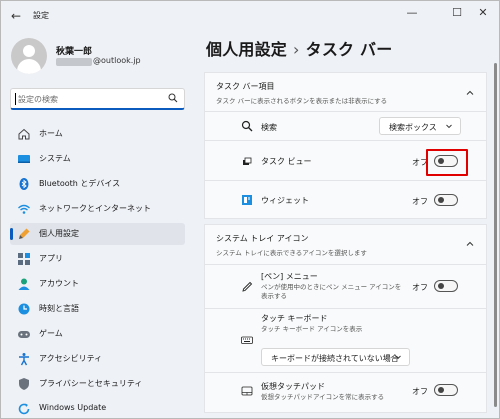 This screenshot has height=419, width=500. I want to click on sidebar-item-personalization: 個人用設定, so click(97, 234).